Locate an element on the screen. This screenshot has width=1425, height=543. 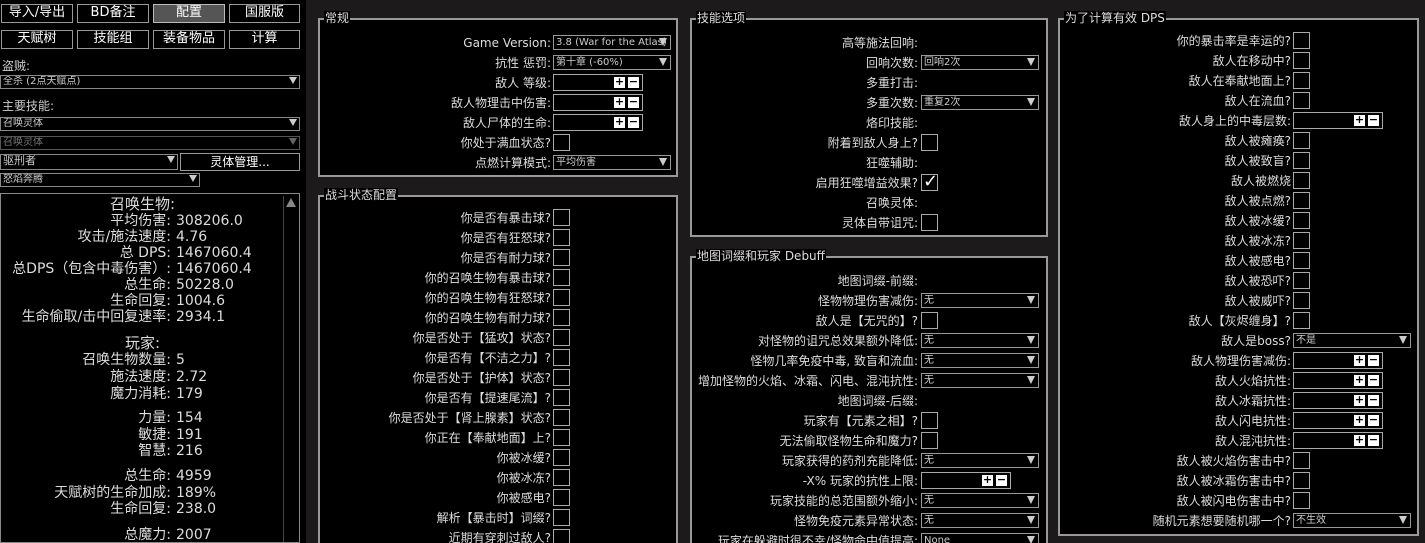
avoid-poison-select: 无 is located at coordinates (980, 360).